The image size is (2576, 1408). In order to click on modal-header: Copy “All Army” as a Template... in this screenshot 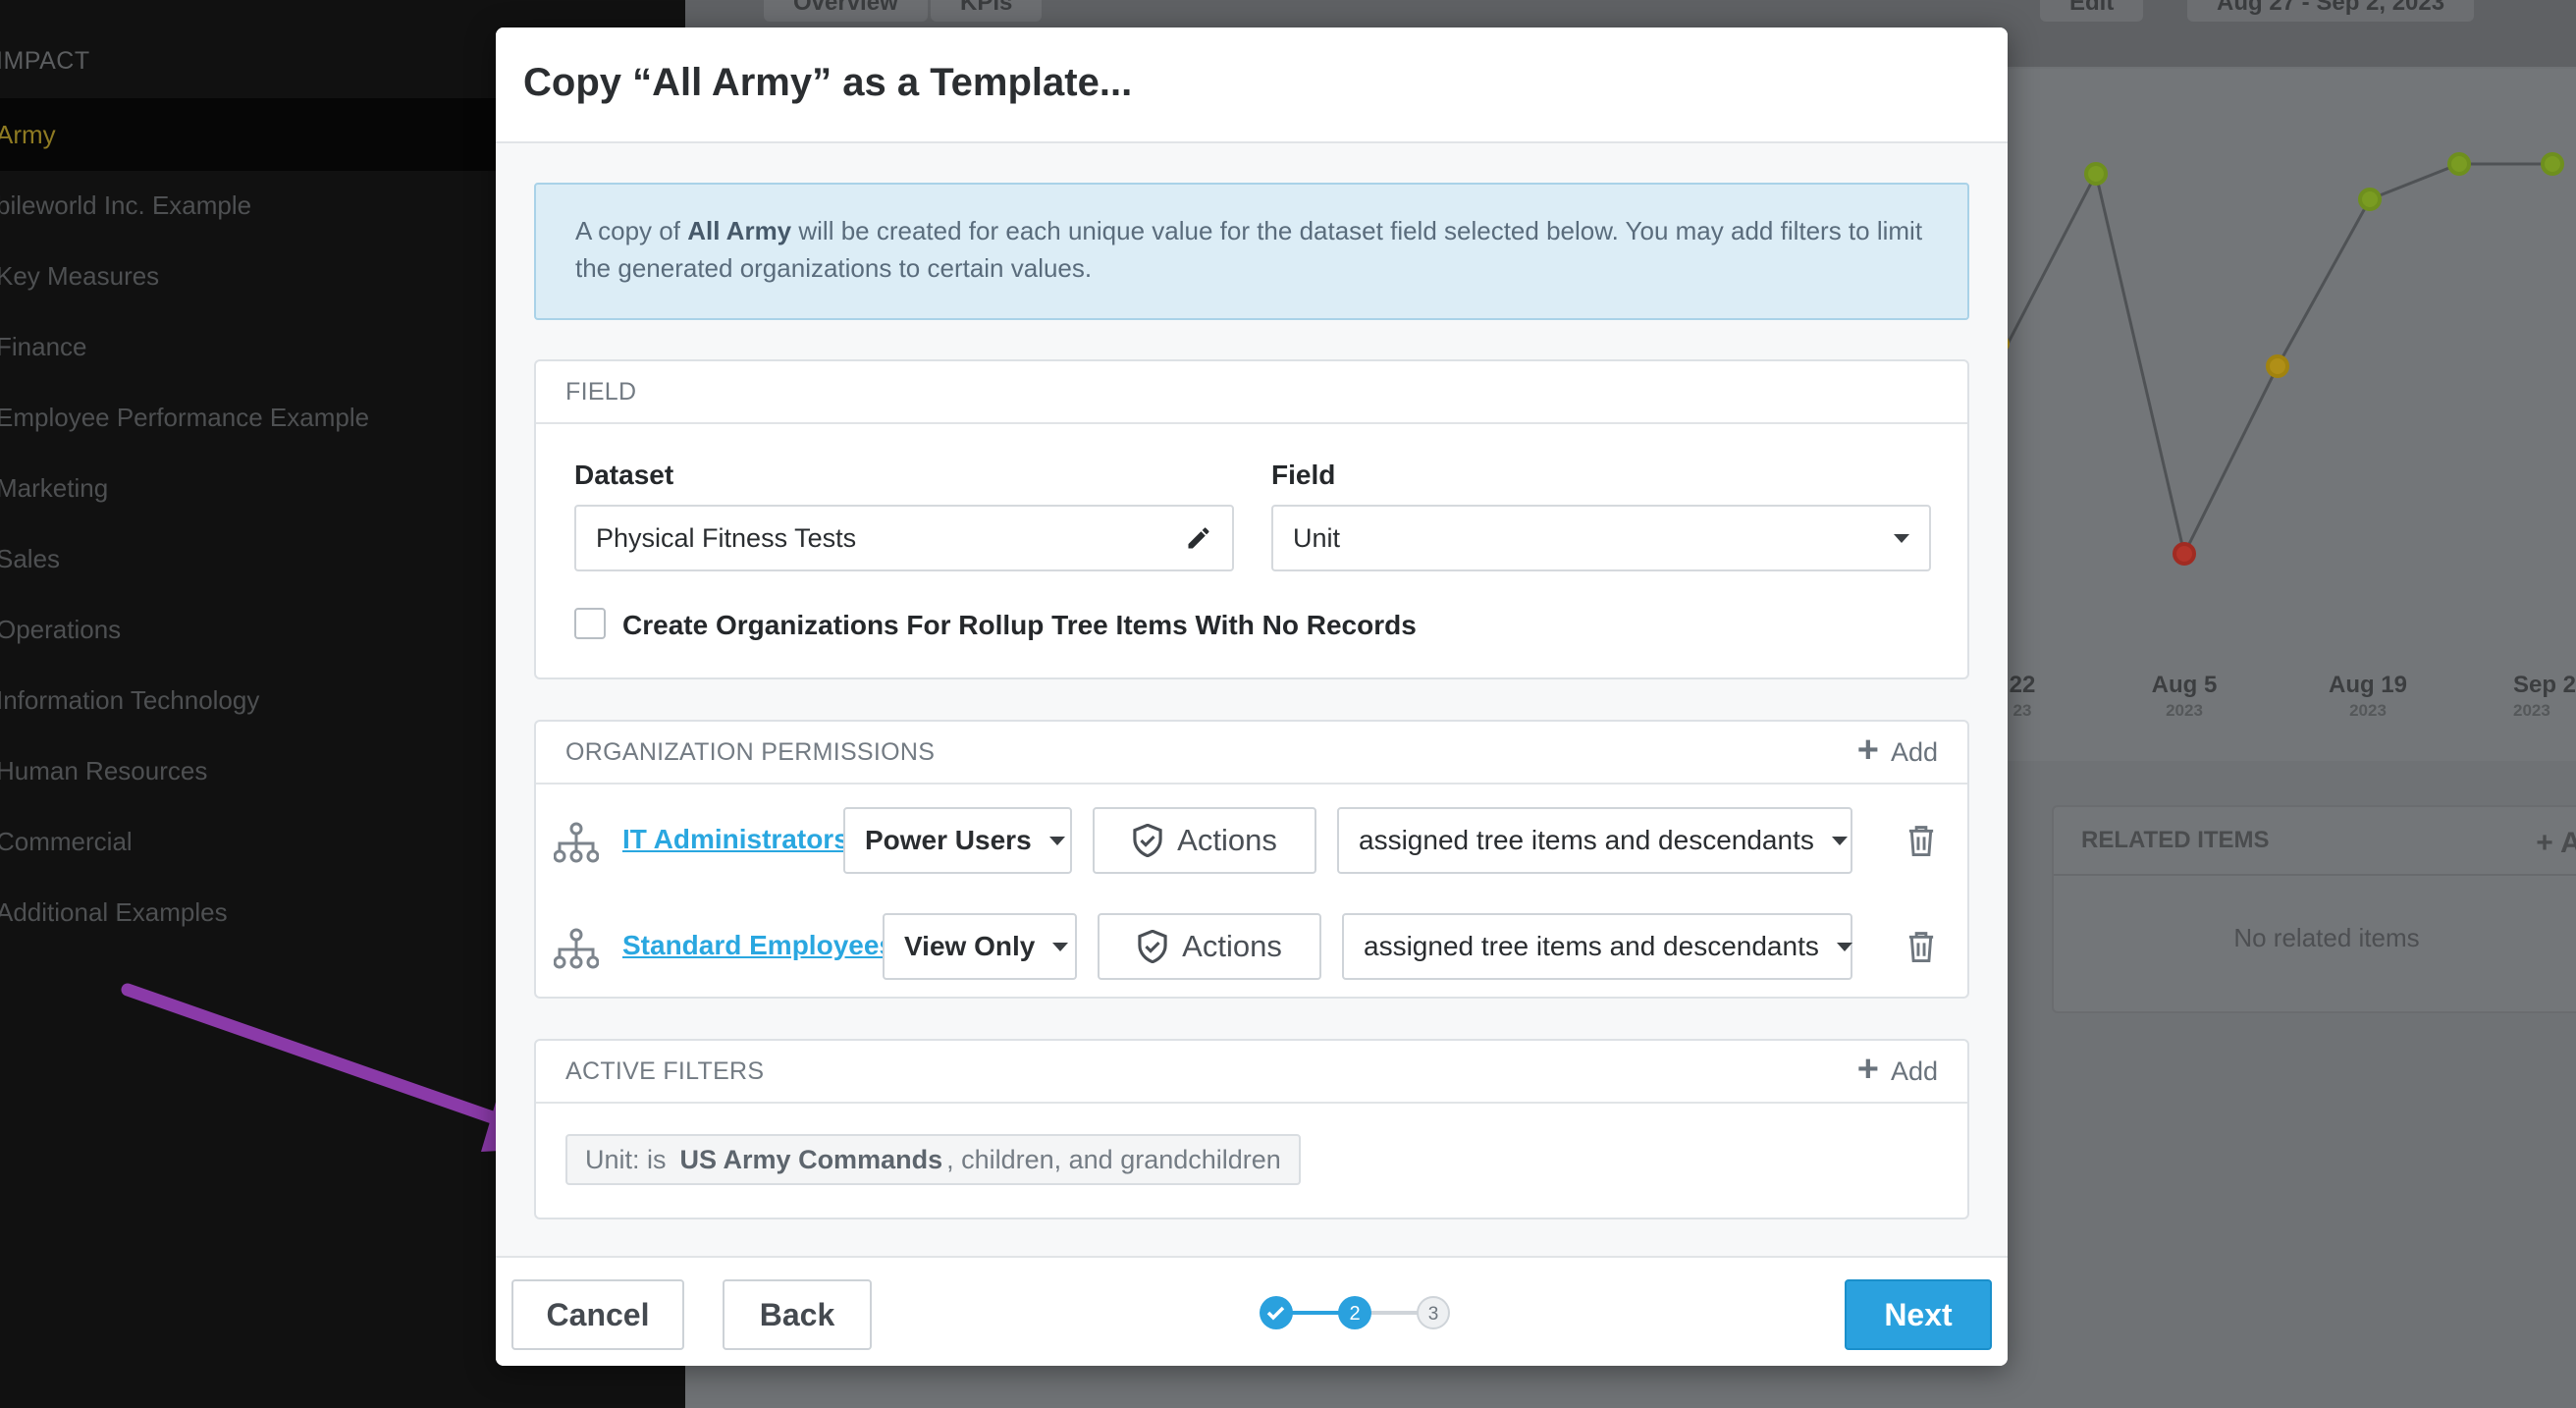, I will do `click(1252, 85)`.